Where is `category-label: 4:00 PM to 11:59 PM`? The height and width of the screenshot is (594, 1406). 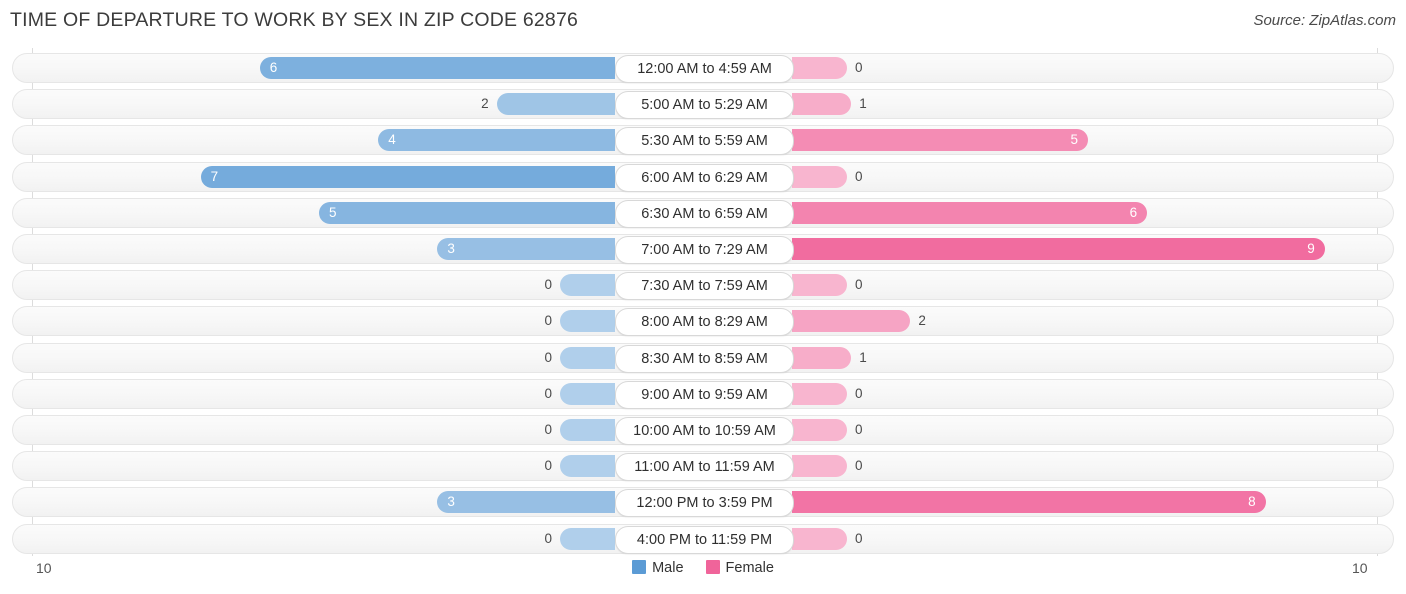 category-label: 4:00 PM to 11:59 PM is located at coordinates (704, 539).